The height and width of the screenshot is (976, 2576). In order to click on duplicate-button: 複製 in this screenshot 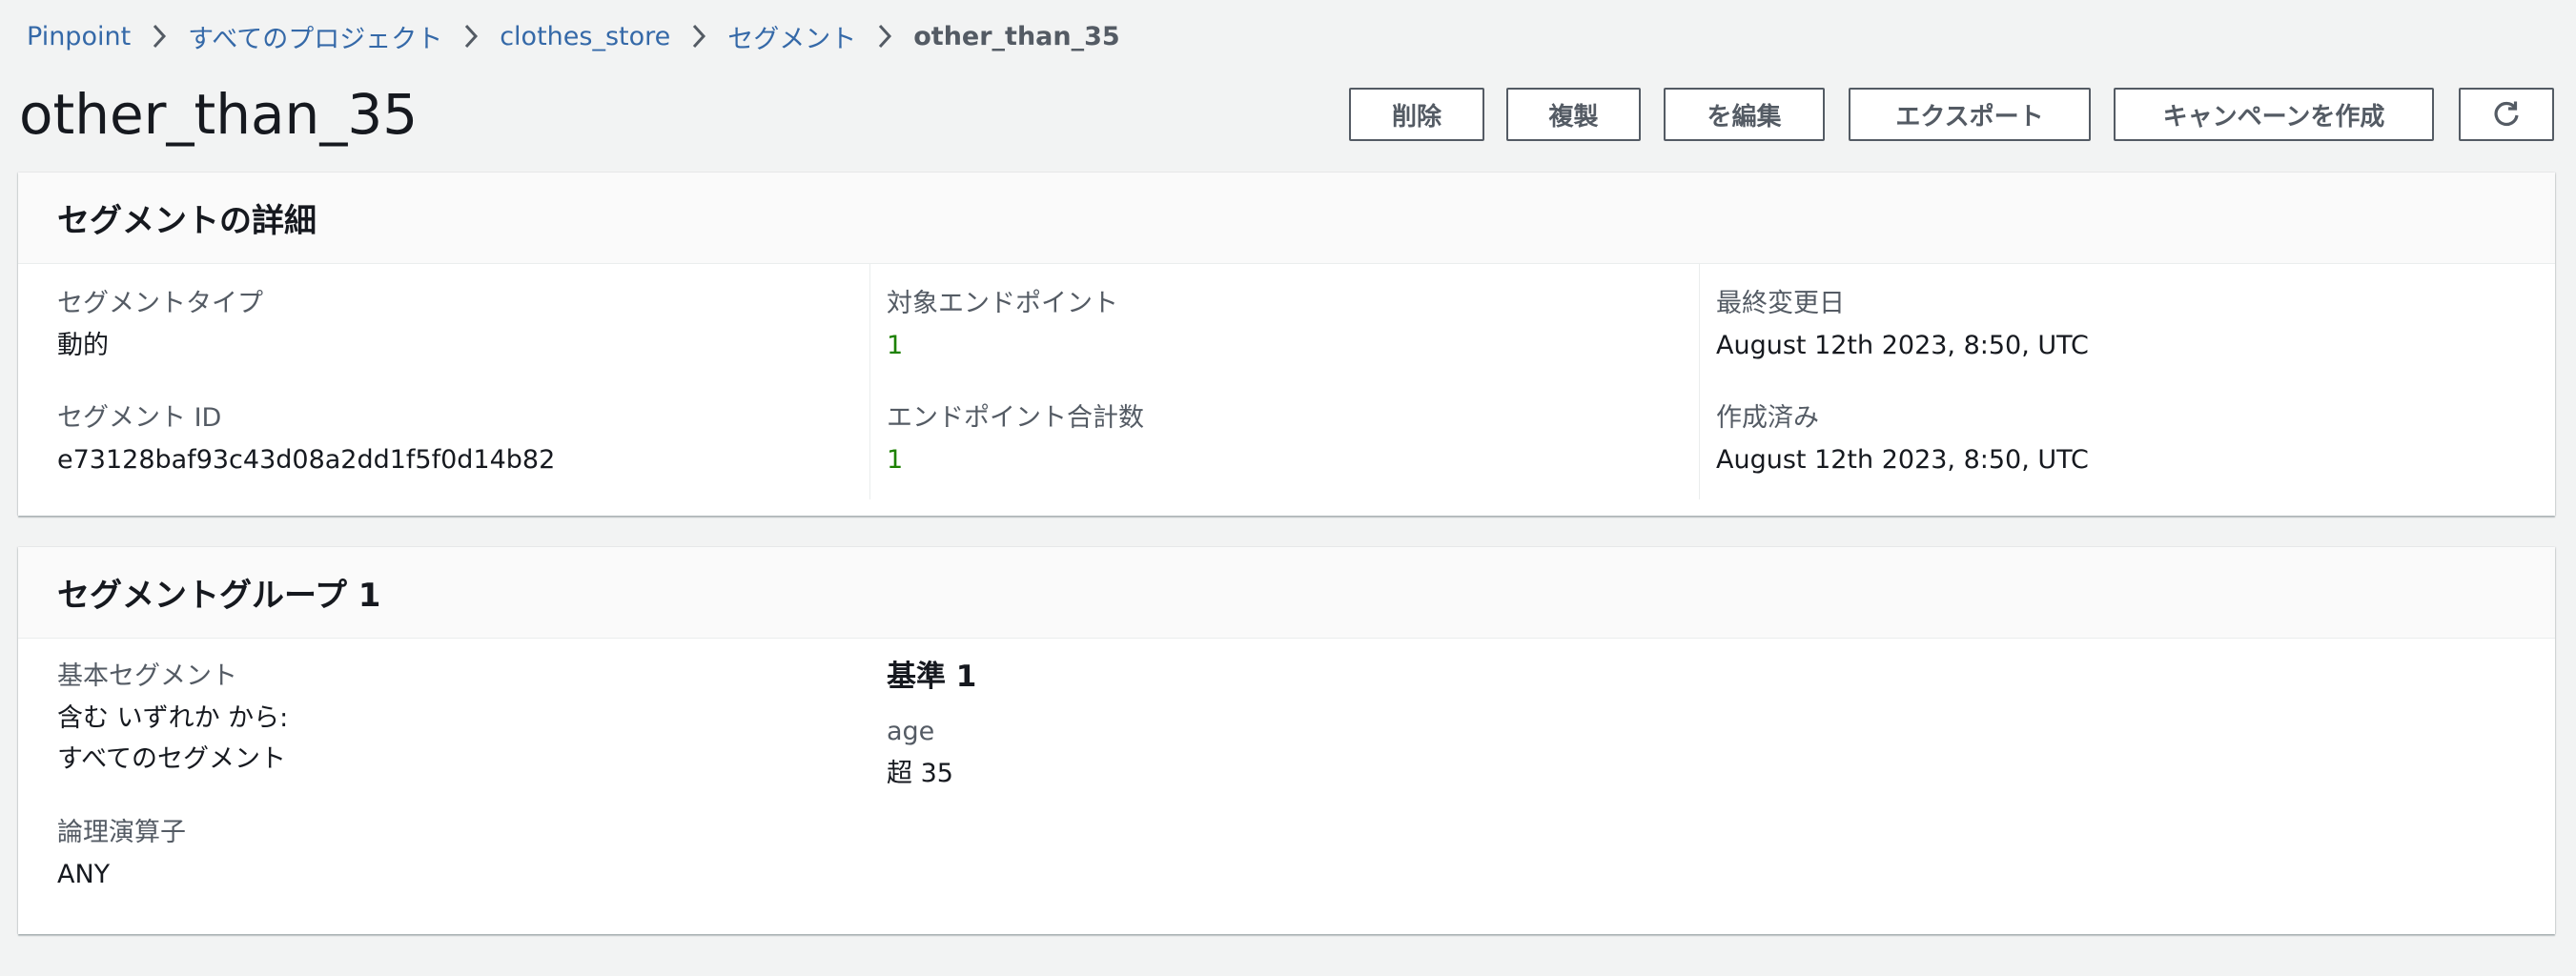, I will do `click(1574, 115)`.